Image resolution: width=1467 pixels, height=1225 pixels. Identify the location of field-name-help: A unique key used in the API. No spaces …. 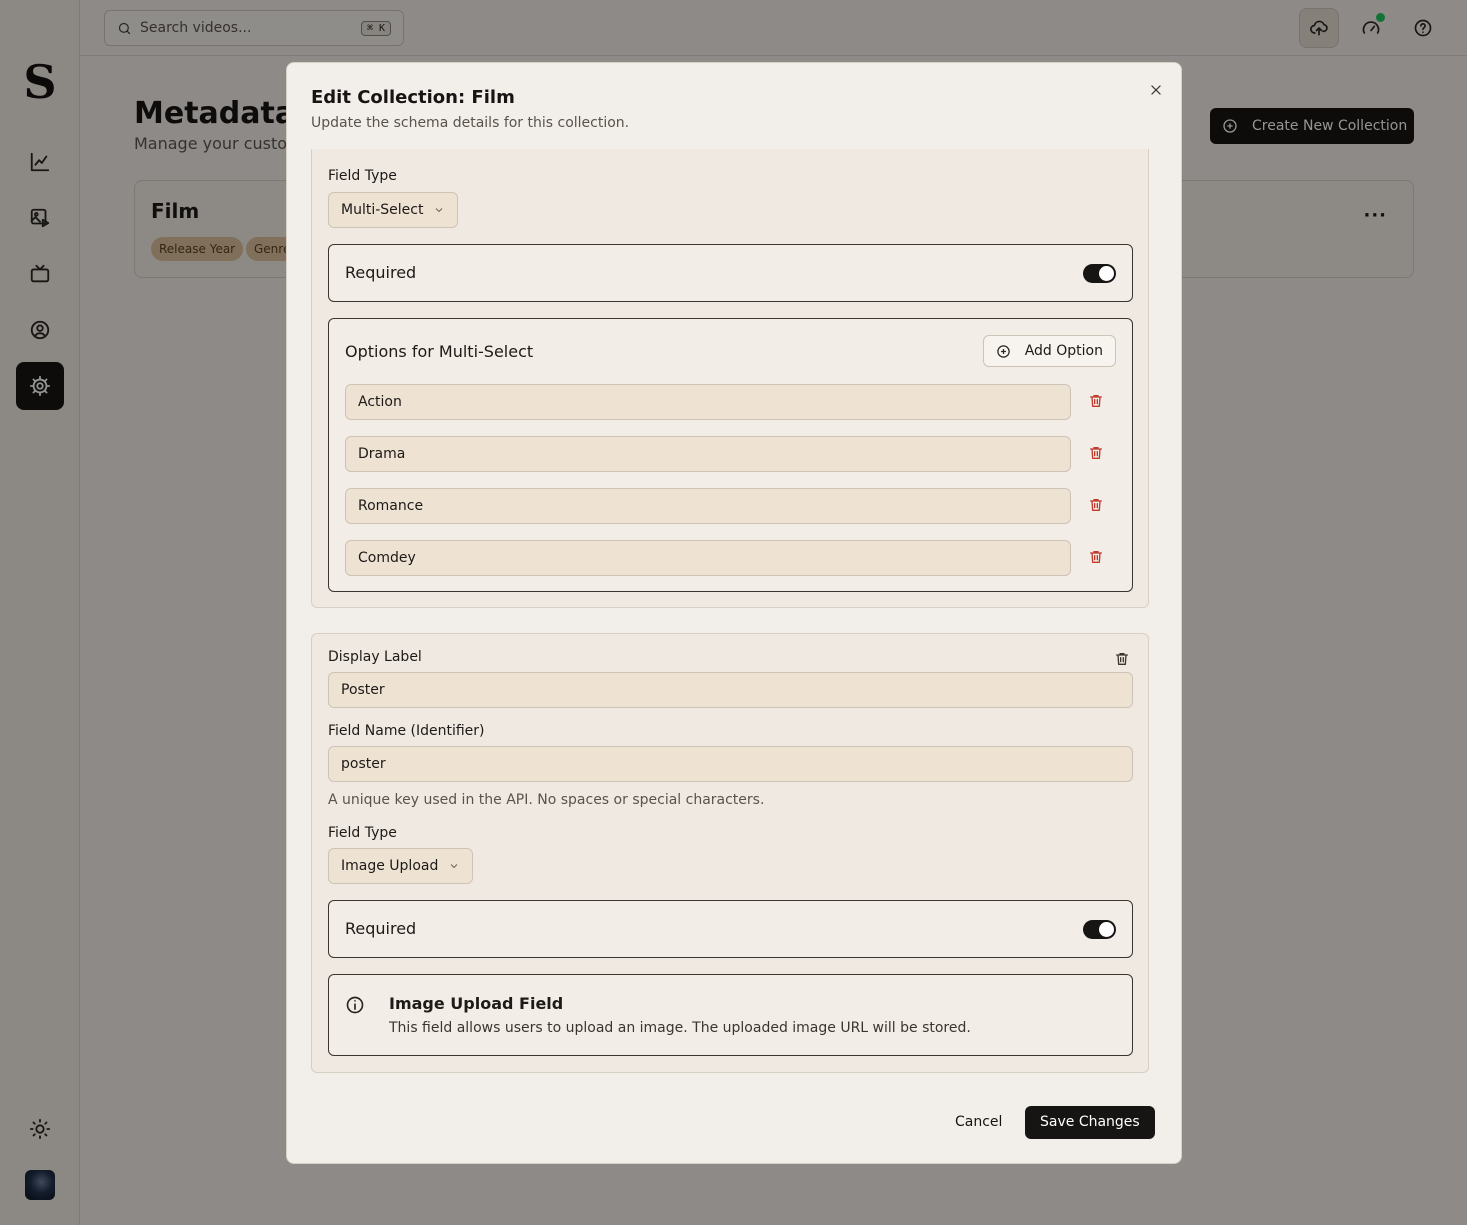
(546, 800).